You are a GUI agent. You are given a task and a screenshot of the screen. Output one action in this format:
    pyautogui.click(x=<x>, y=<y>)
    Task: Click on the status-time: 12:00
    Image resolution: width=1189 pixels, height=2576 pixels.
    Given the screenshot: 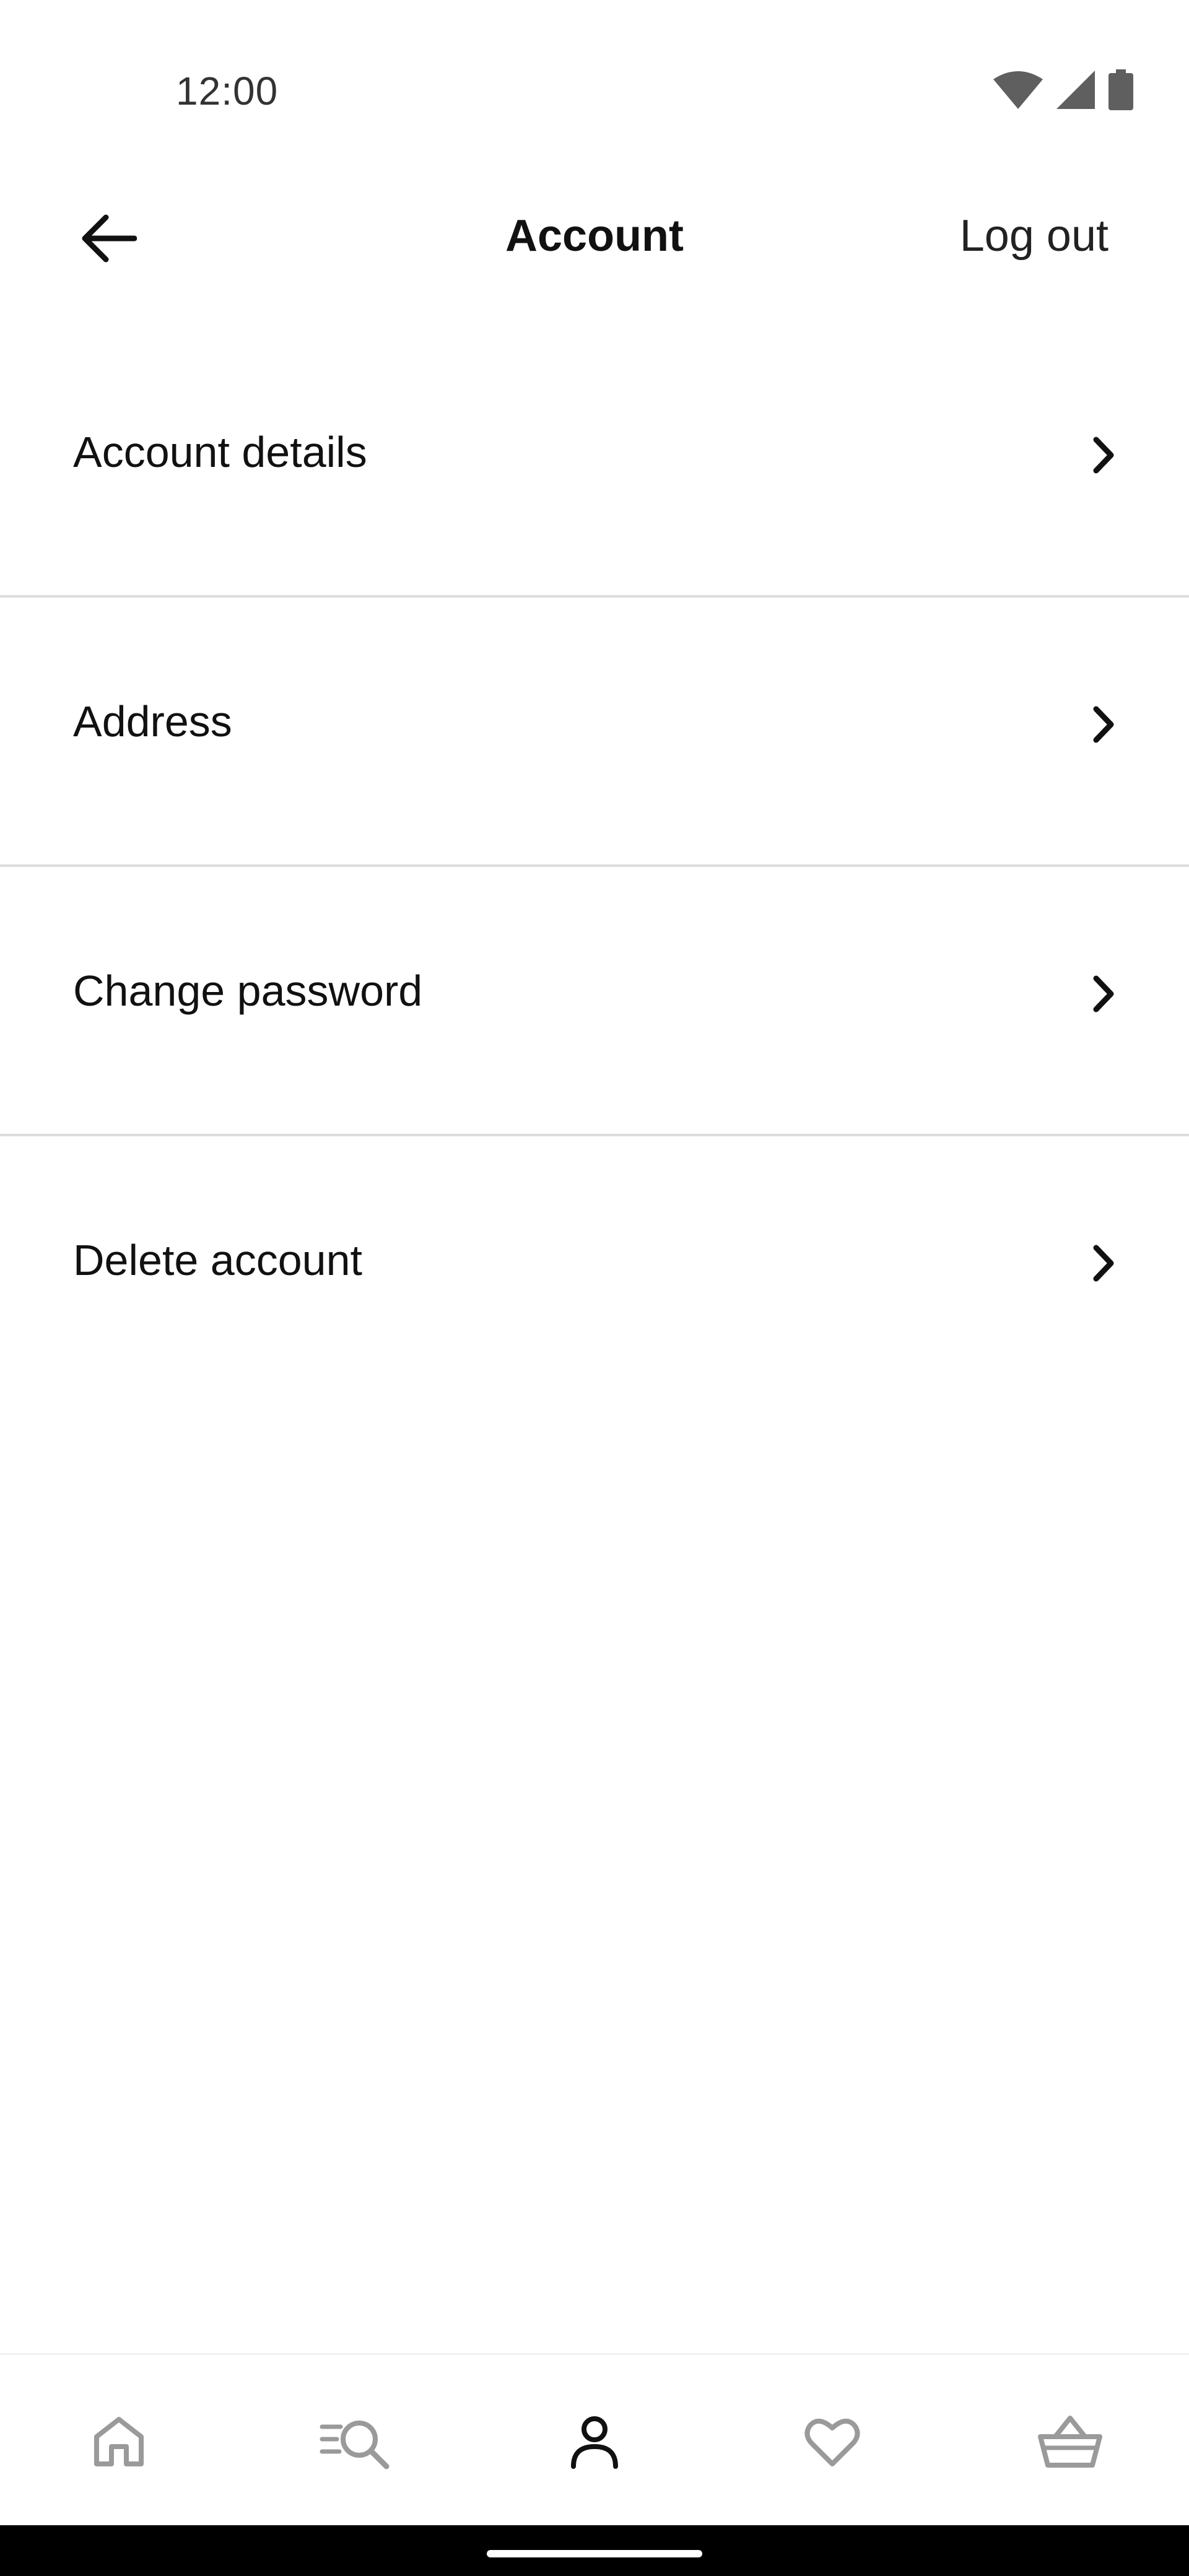 What is the action you would take?
    pyautogui.click(x=227, y=91)
    